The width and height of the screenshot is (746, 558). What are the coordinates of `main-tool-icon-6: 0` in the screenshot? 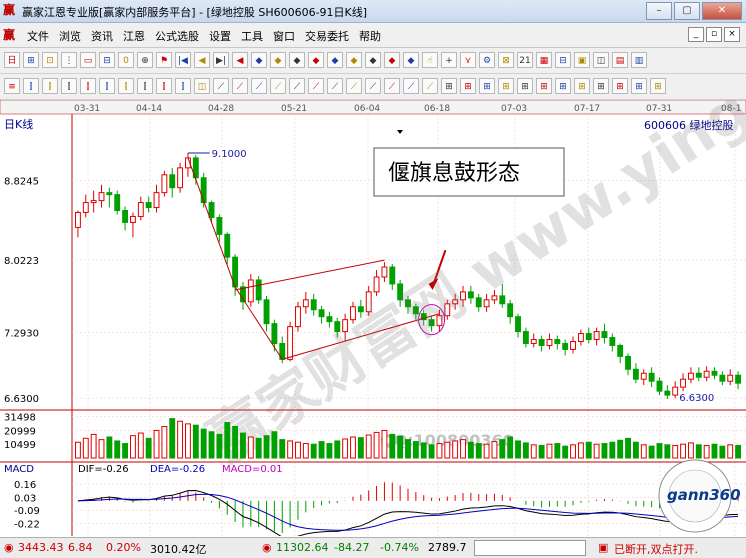 It's located at (126, 60).